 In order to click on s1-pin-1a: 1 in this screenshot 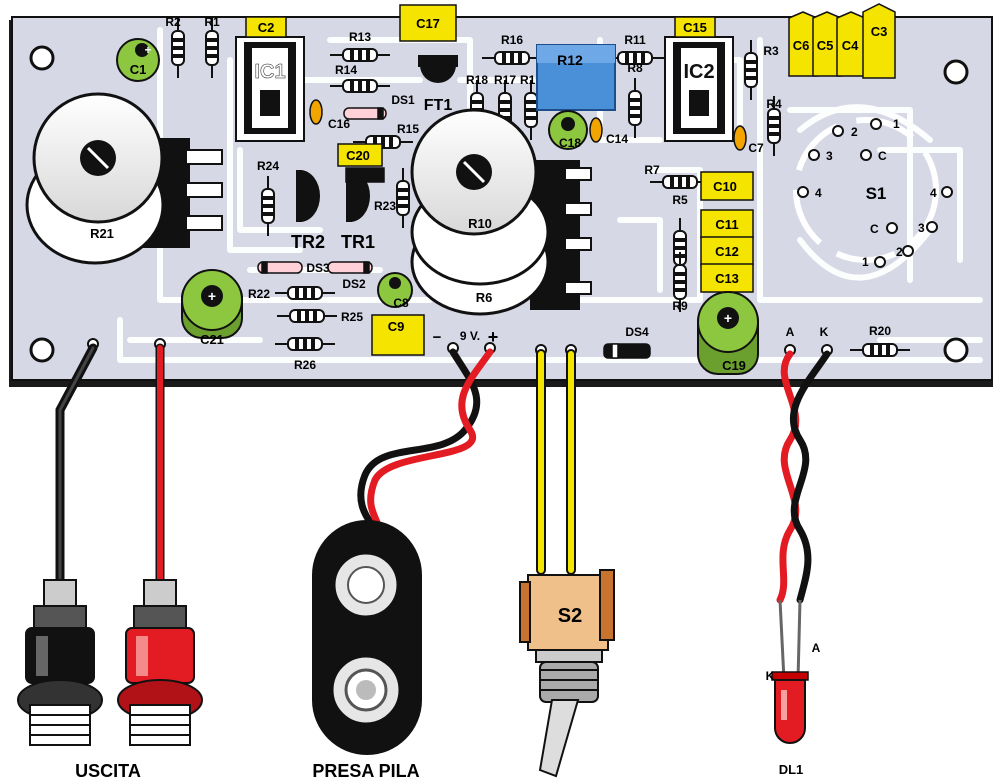, I will do `click(896, 124)`.